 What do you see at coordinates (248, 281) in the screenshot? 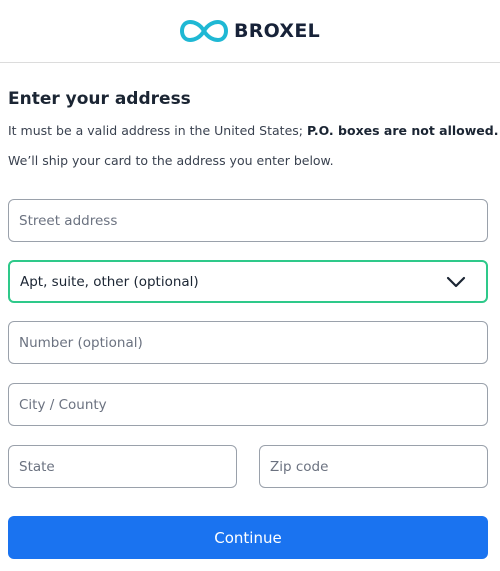
I see `apt-suite-select: Apt, suite, other (optional)` at bounding box center [248, 281].